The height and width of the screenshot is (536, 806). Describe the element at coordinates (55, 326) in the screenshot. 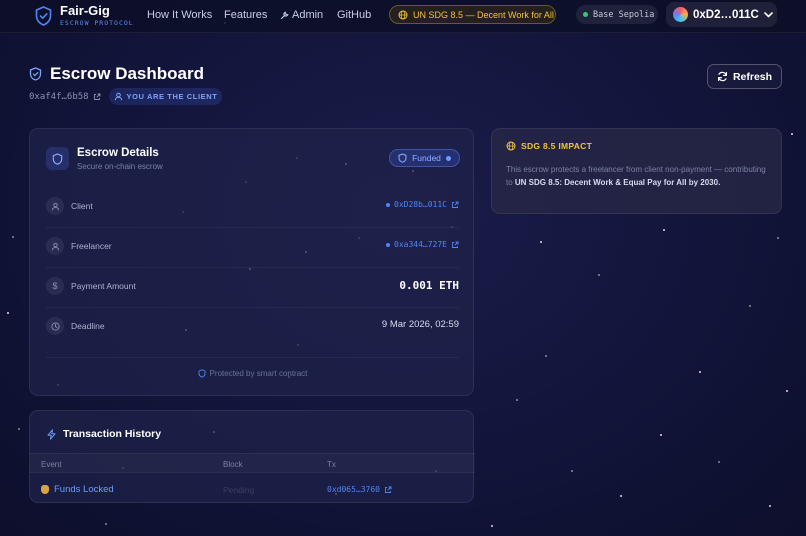

I see `clock-icon` at that location.